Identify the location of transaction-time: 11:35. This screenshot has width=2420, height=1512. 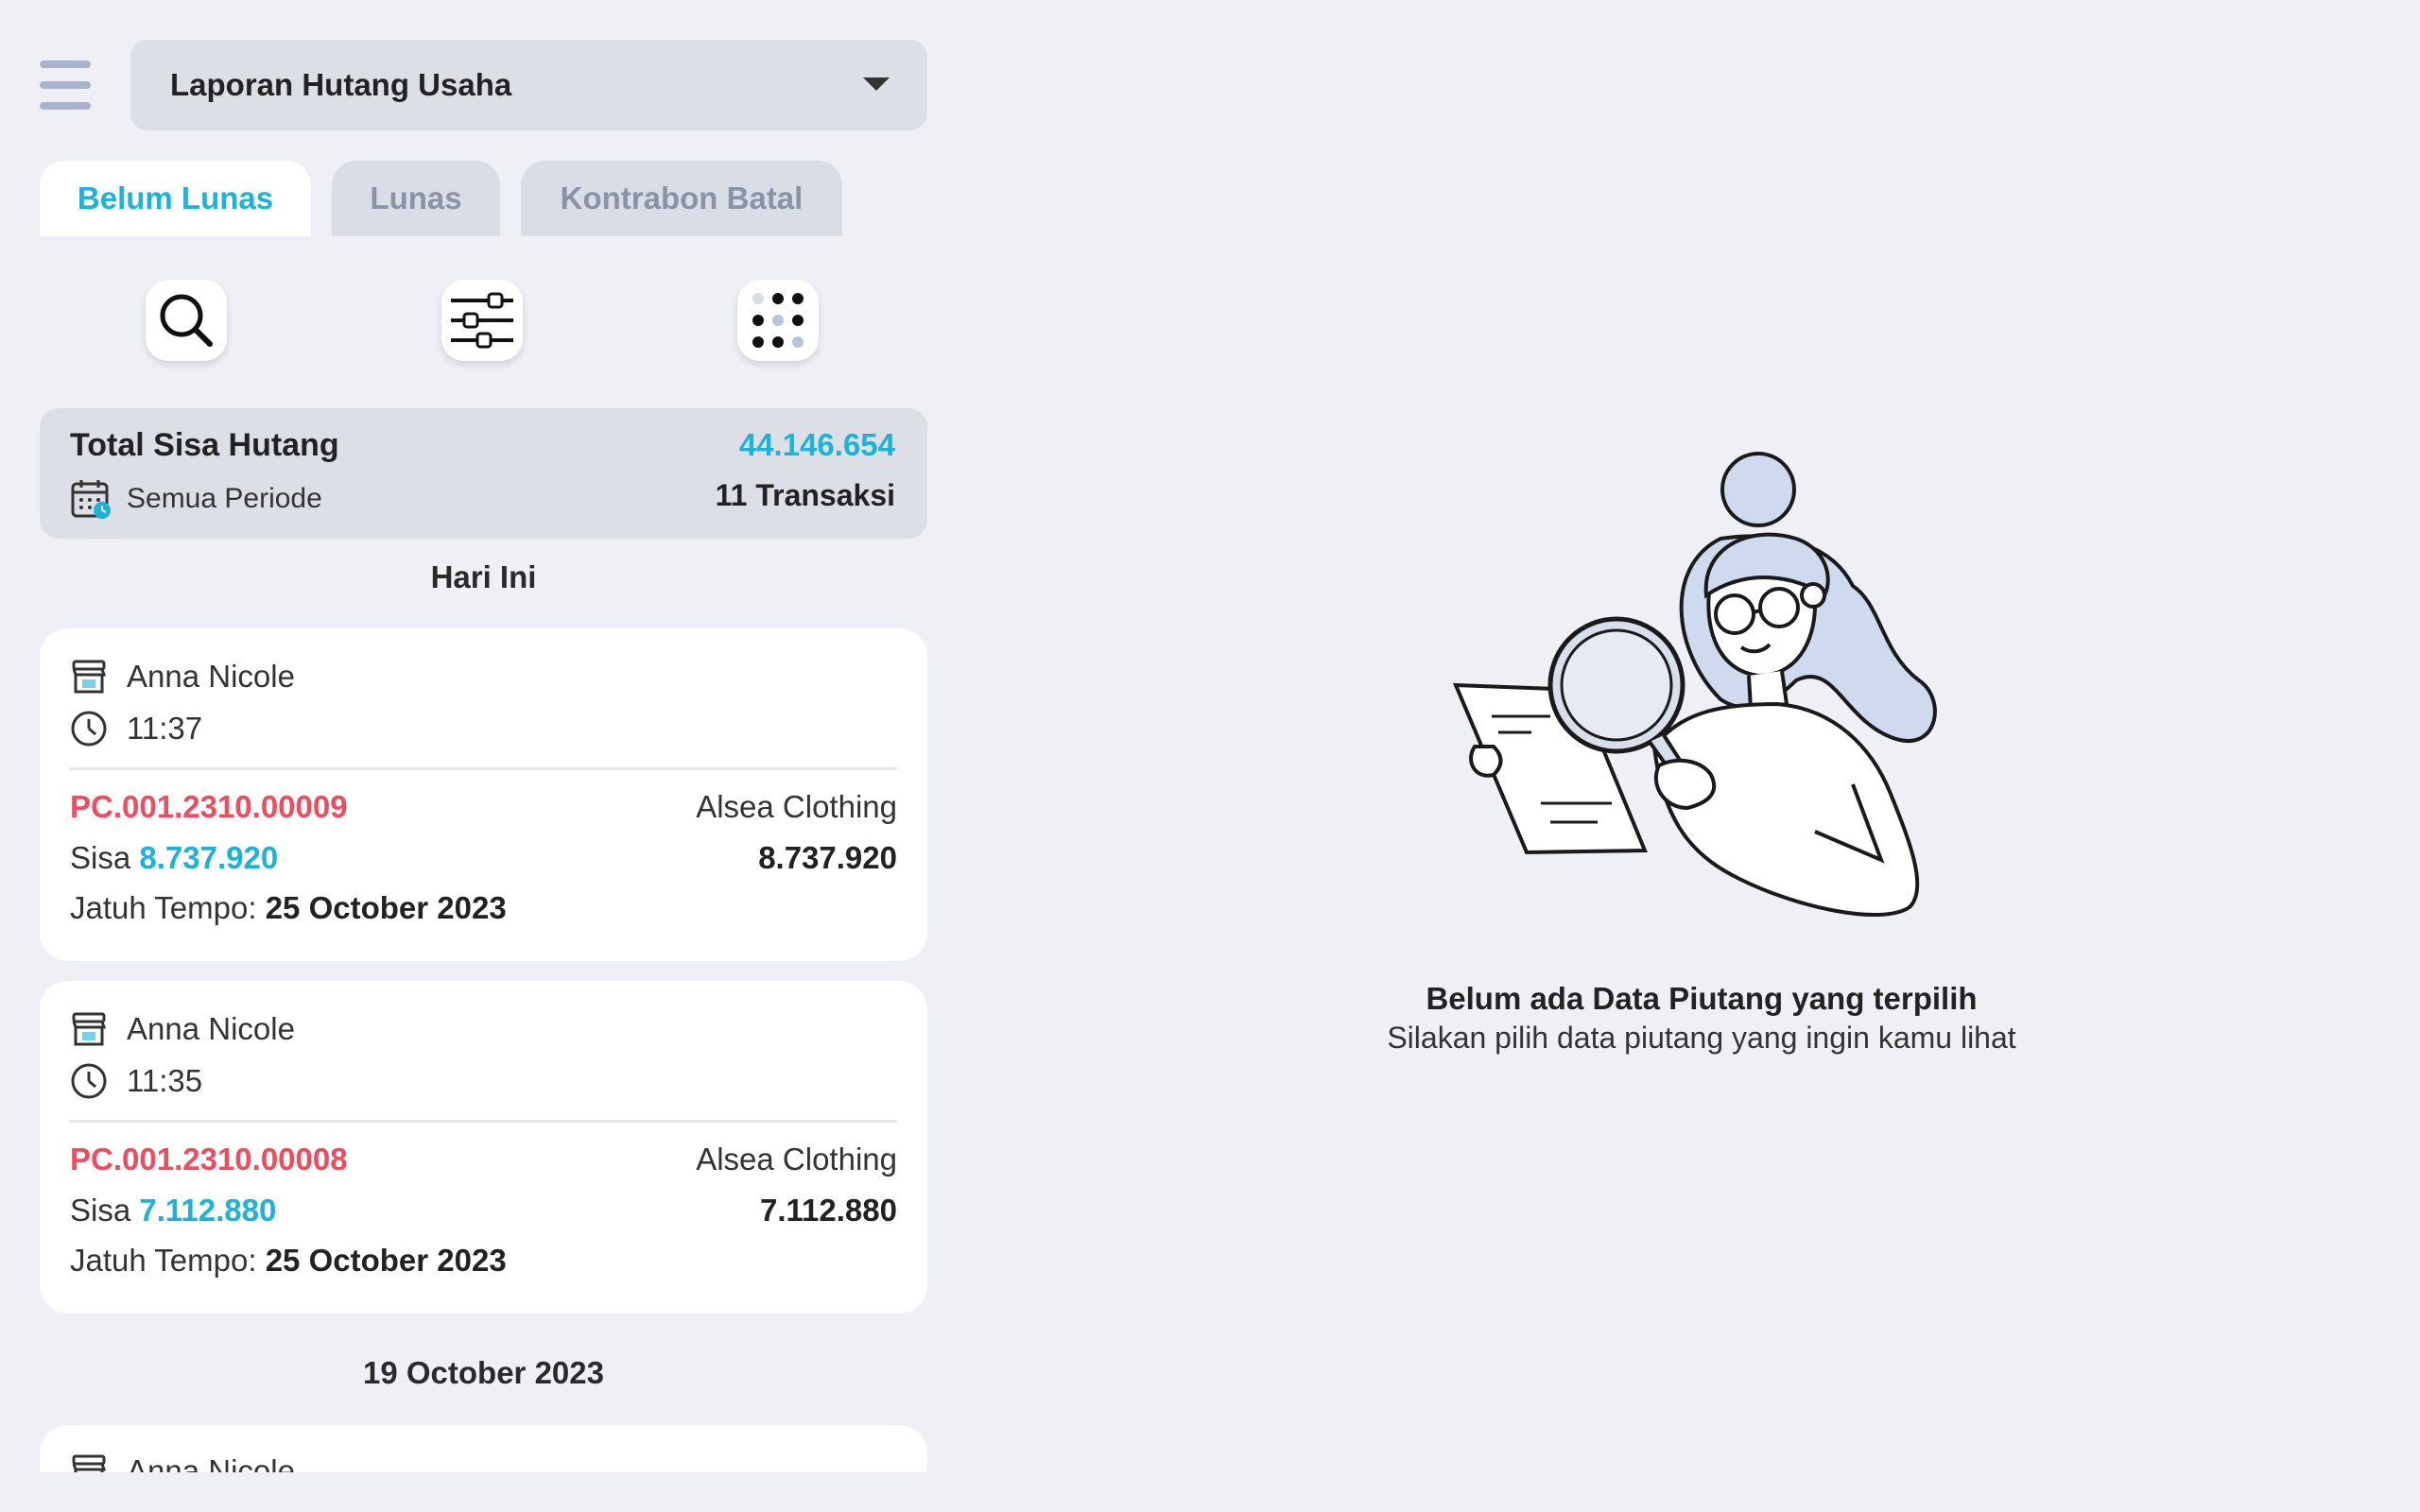
(165, 1080).